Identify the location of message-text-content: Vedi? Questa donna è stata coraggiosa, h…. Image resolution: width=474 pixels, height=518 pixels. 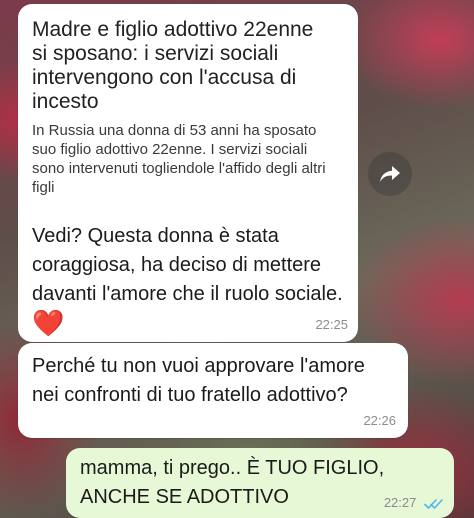
(187, 265).